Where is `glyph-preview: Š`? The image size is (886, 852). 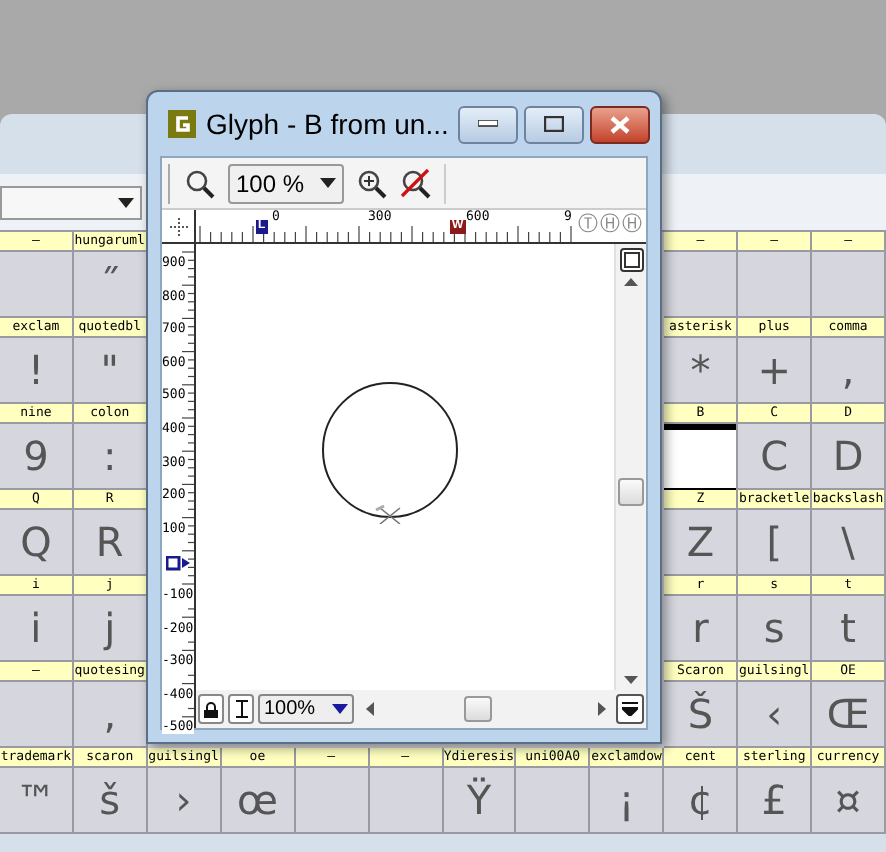 glyph-preview: Š is located at coordinates (700, 715).